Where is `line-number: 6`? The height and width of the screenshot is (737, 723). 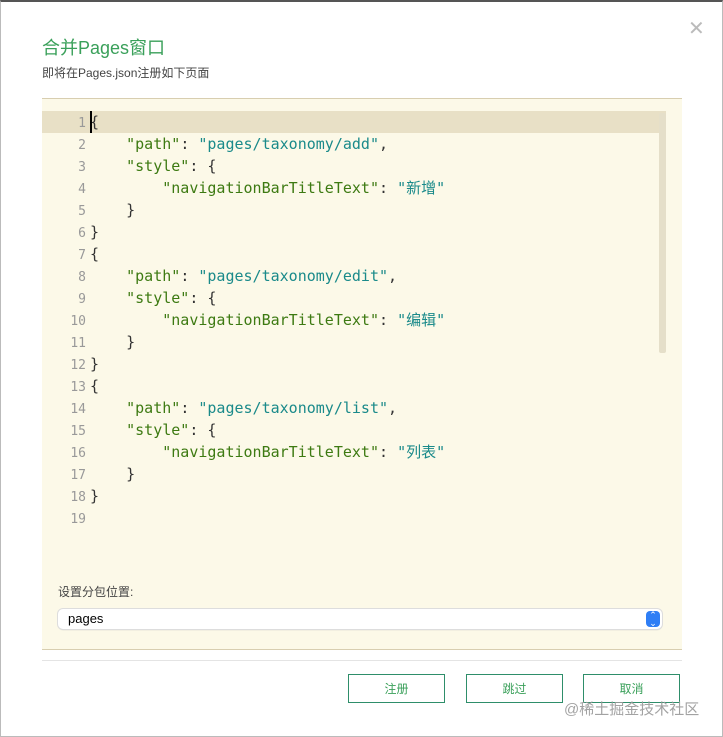 line-number: 6 is located at coordinates (82, 233).